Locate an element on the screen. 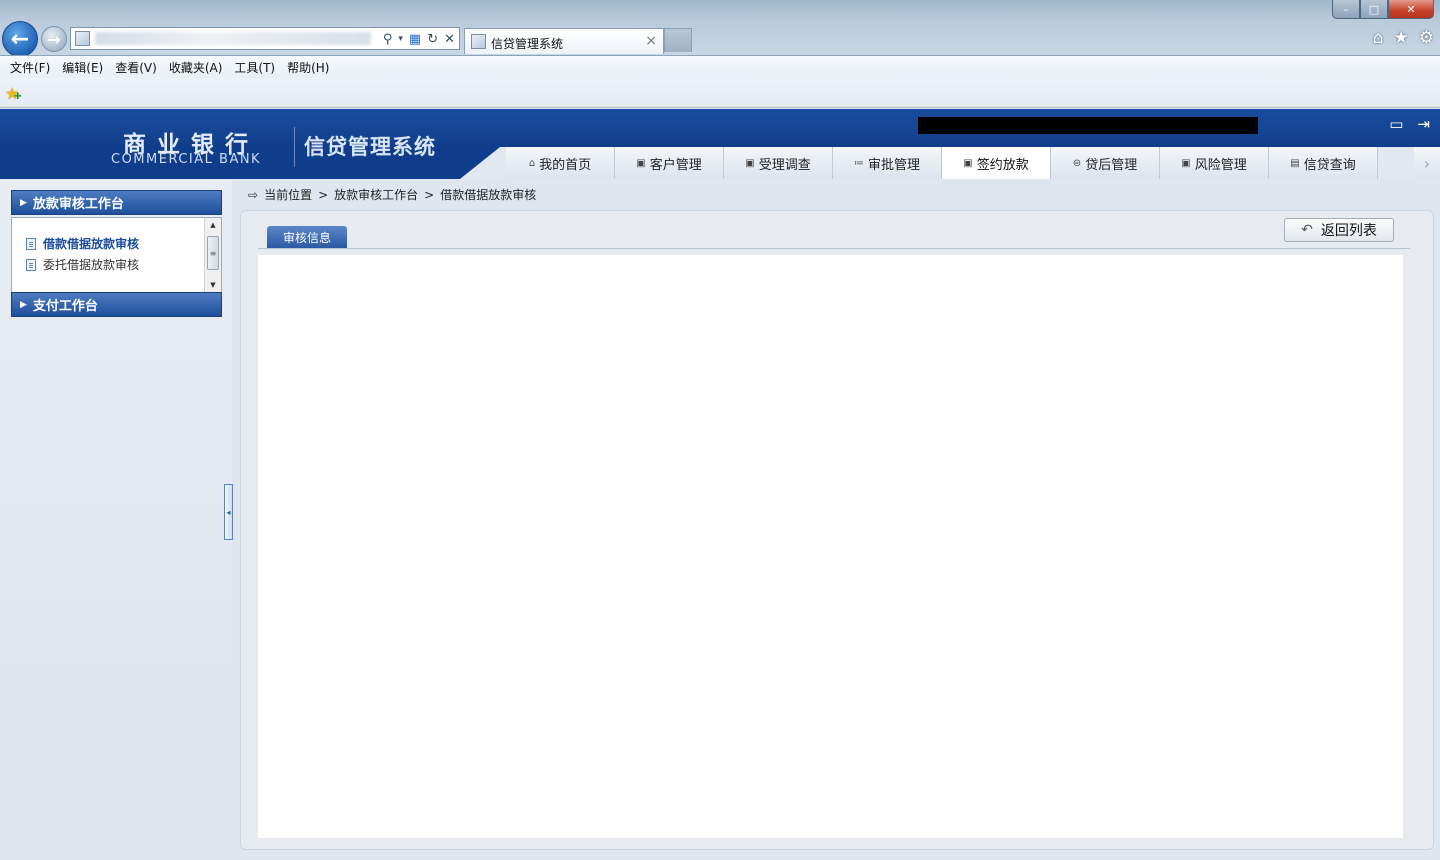 The width and height of the screenshot is (1440, 860). tab-risk: ▣ 风险管理 is located at coordinates (1214, 163).